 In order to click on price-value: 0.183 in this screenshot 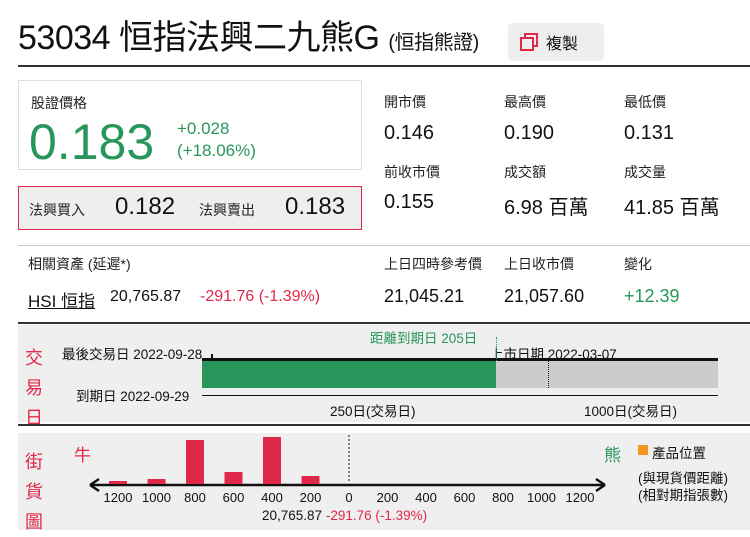, I will do `click(92, 142)`.